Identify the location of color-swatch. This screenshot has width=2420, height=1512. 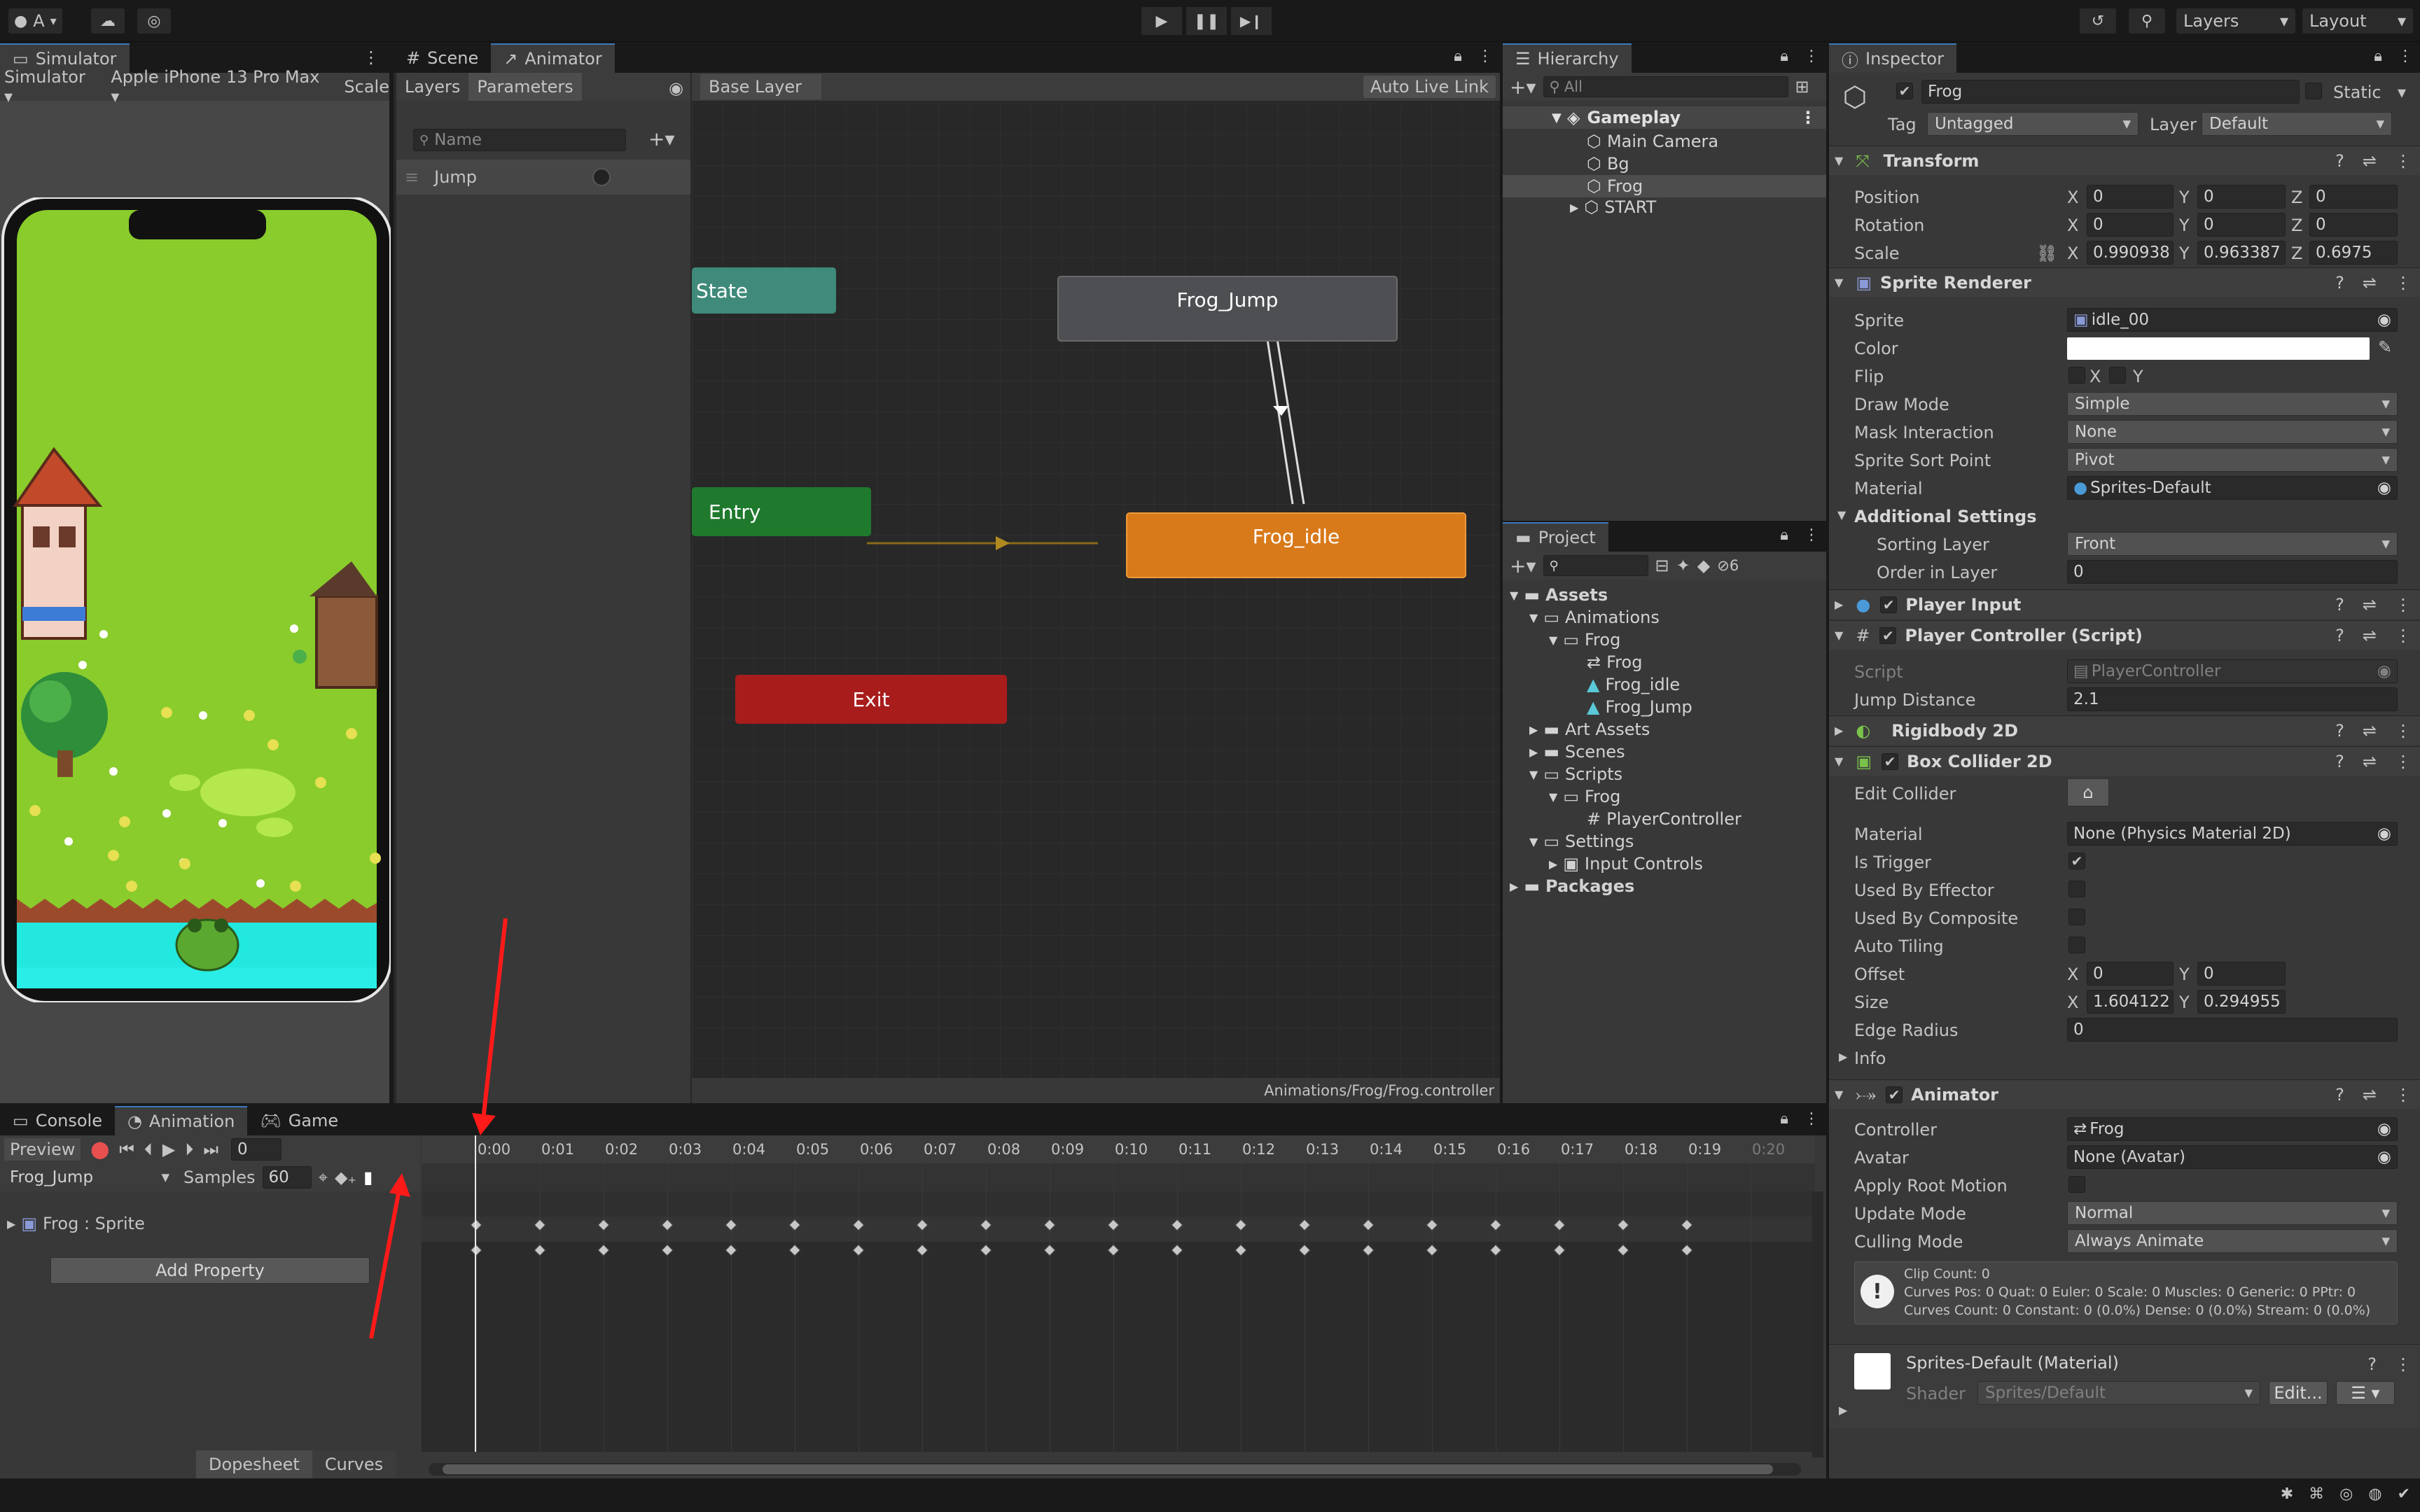
(2218, 348).